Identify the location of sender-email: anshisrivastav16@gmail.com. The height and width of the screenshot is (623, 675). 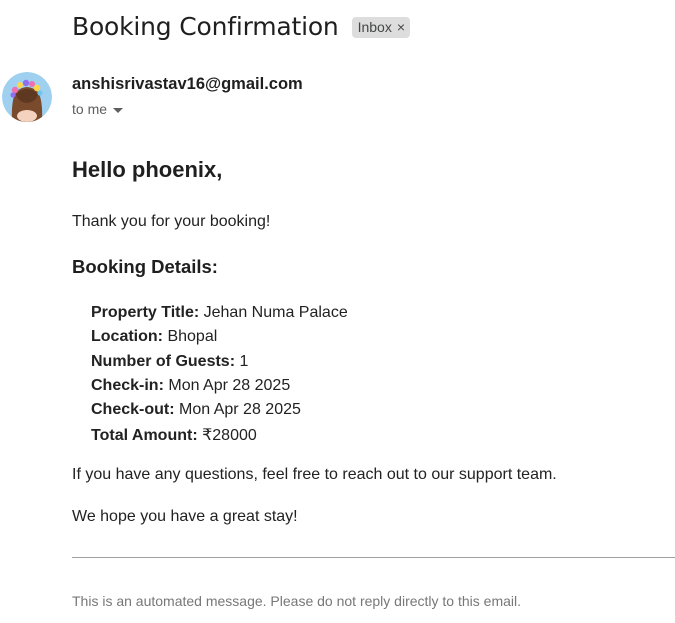
(187, 84).